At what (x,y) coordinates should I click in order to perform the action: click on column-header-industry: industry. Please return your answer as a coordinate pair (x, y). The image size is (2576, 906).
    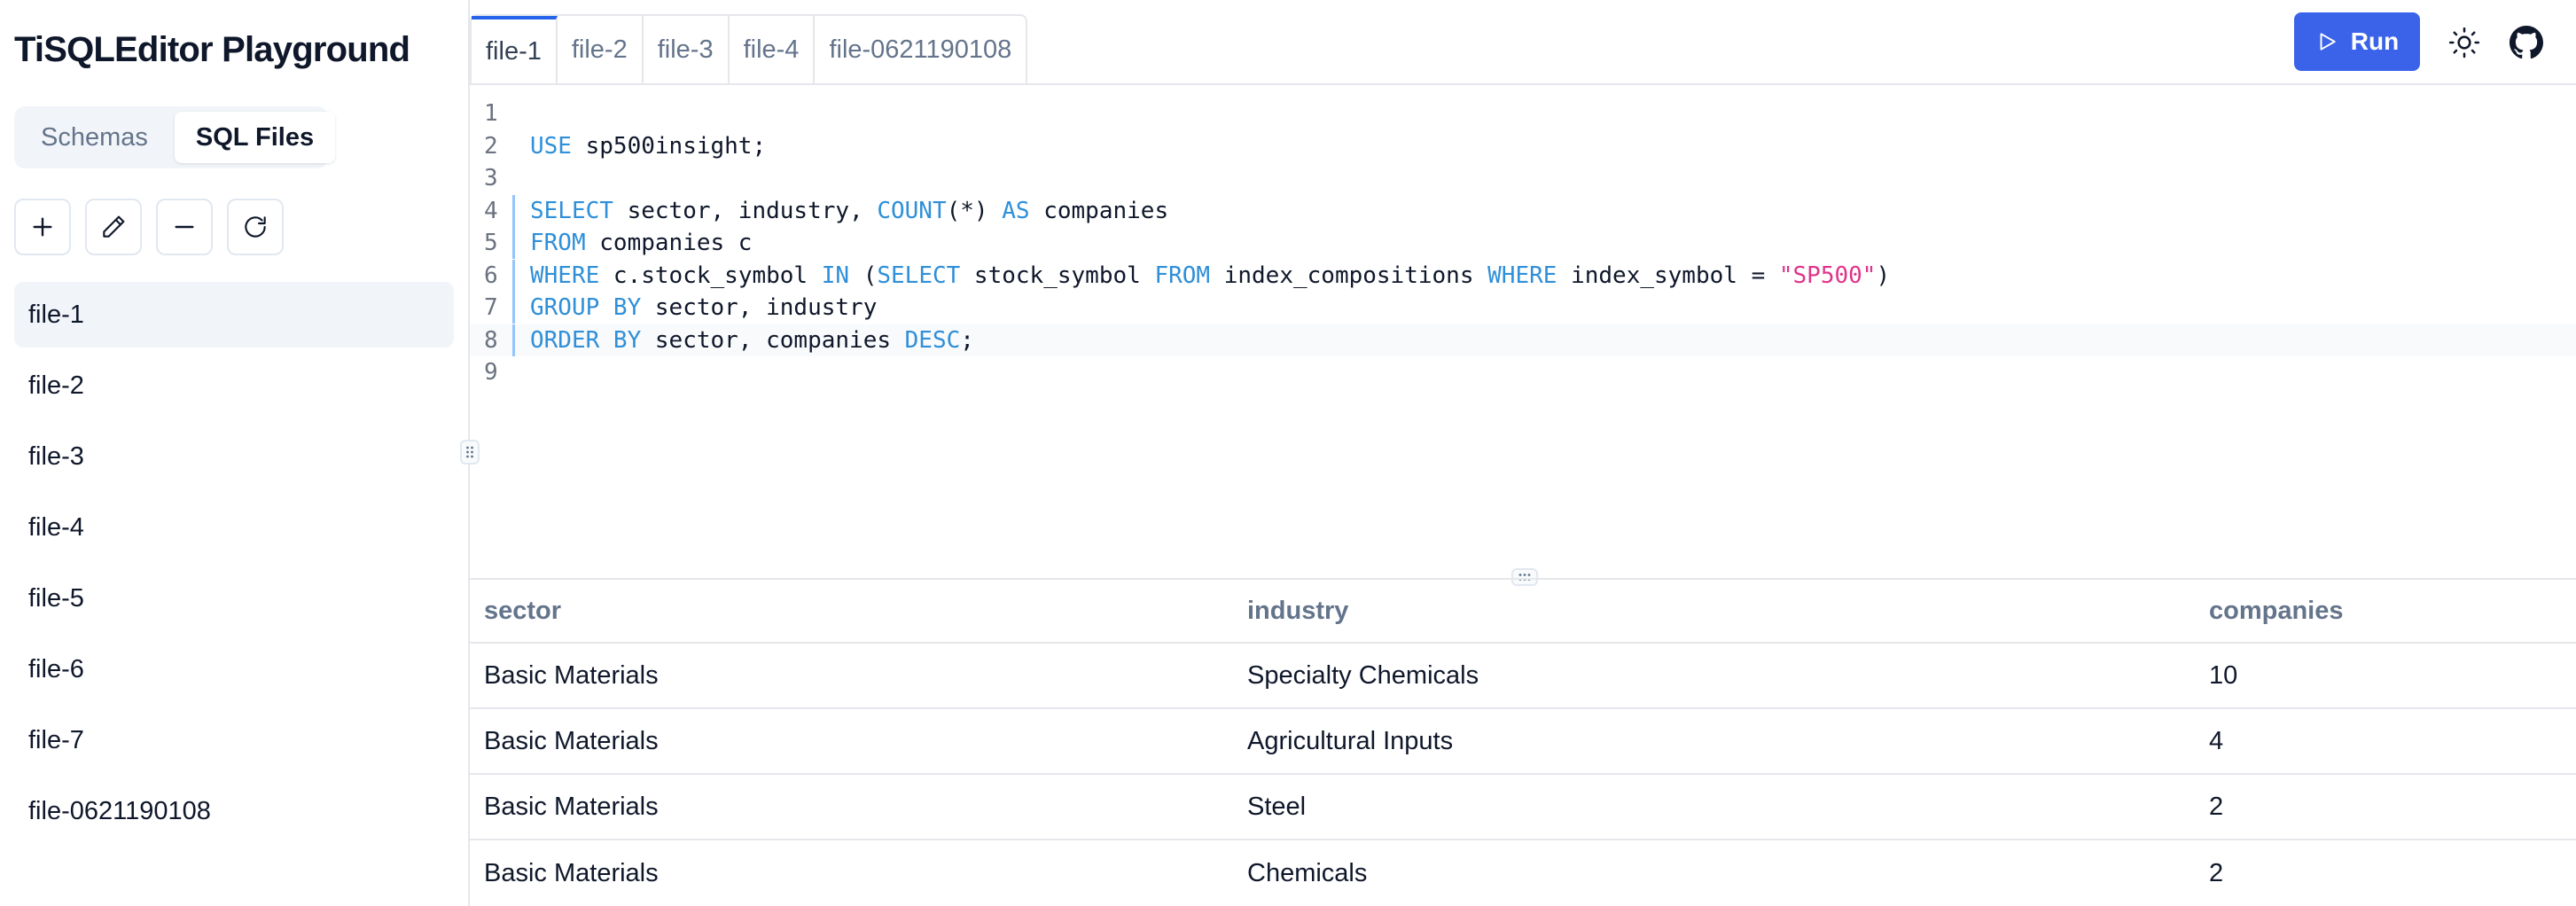
    Looking at the image, I should click on (1298, 610).